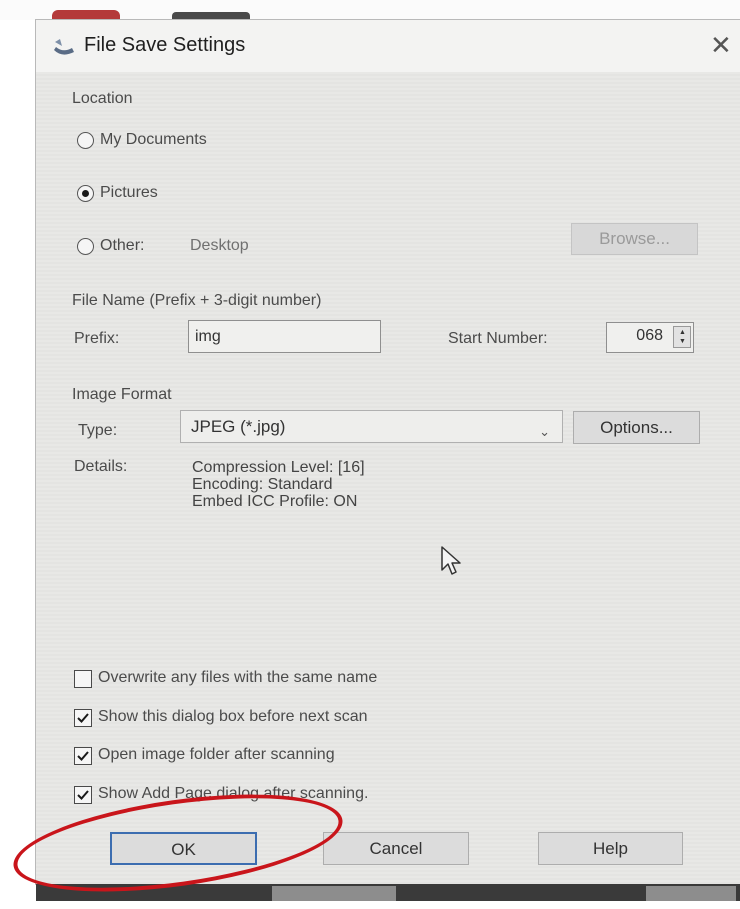 The width and height of the screenshot is (740, 909). I want to click on spinner-down-icon: ▼, so click(682, 342).